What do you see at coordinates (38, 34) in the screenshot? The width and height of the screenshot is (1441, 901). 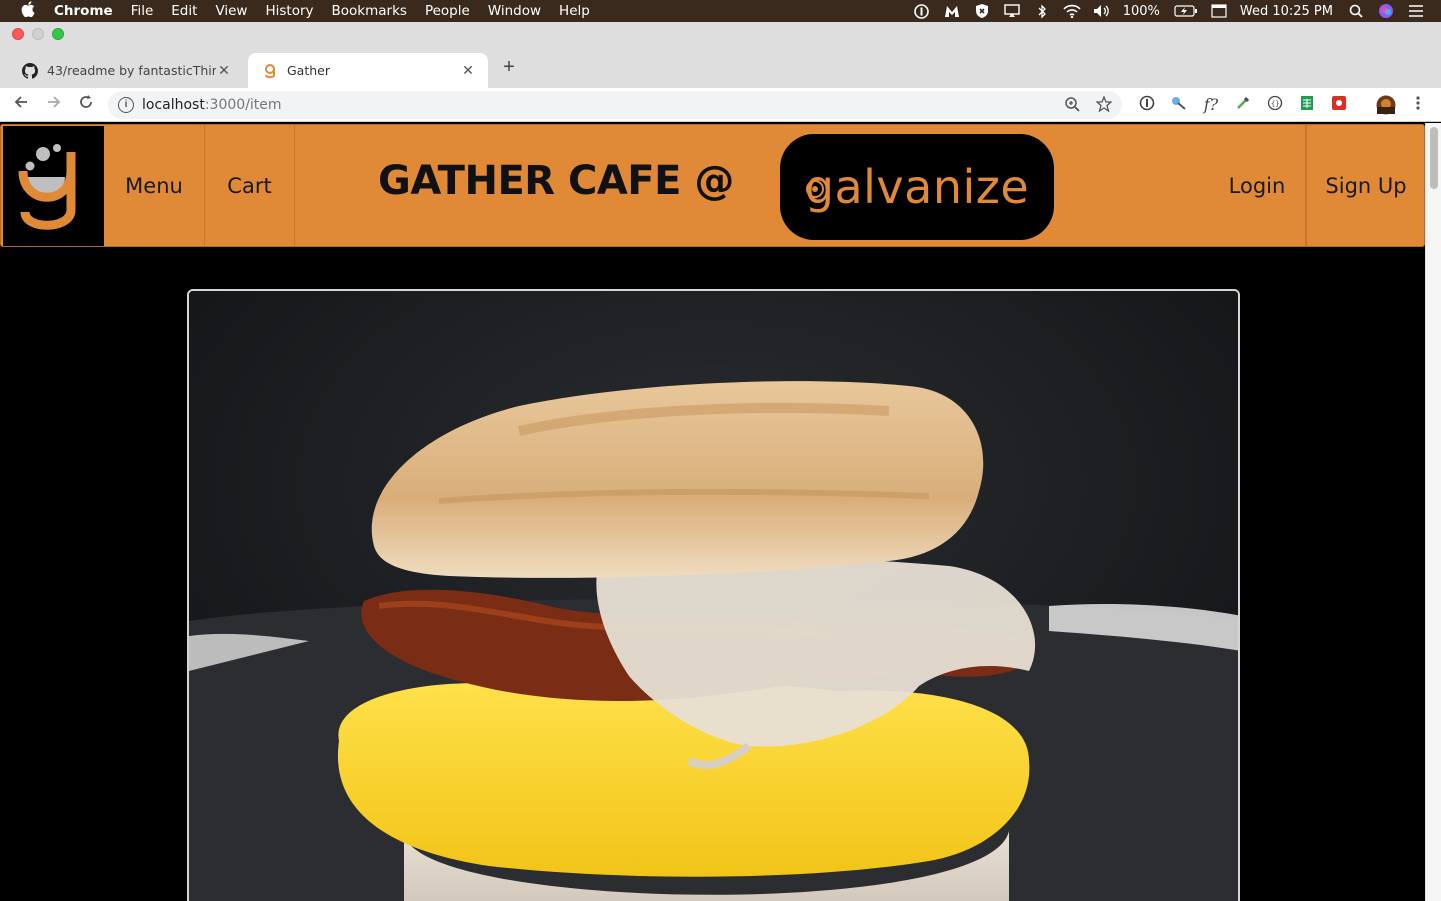 I see `minimize-window-button` at bounding box center [38, 34].